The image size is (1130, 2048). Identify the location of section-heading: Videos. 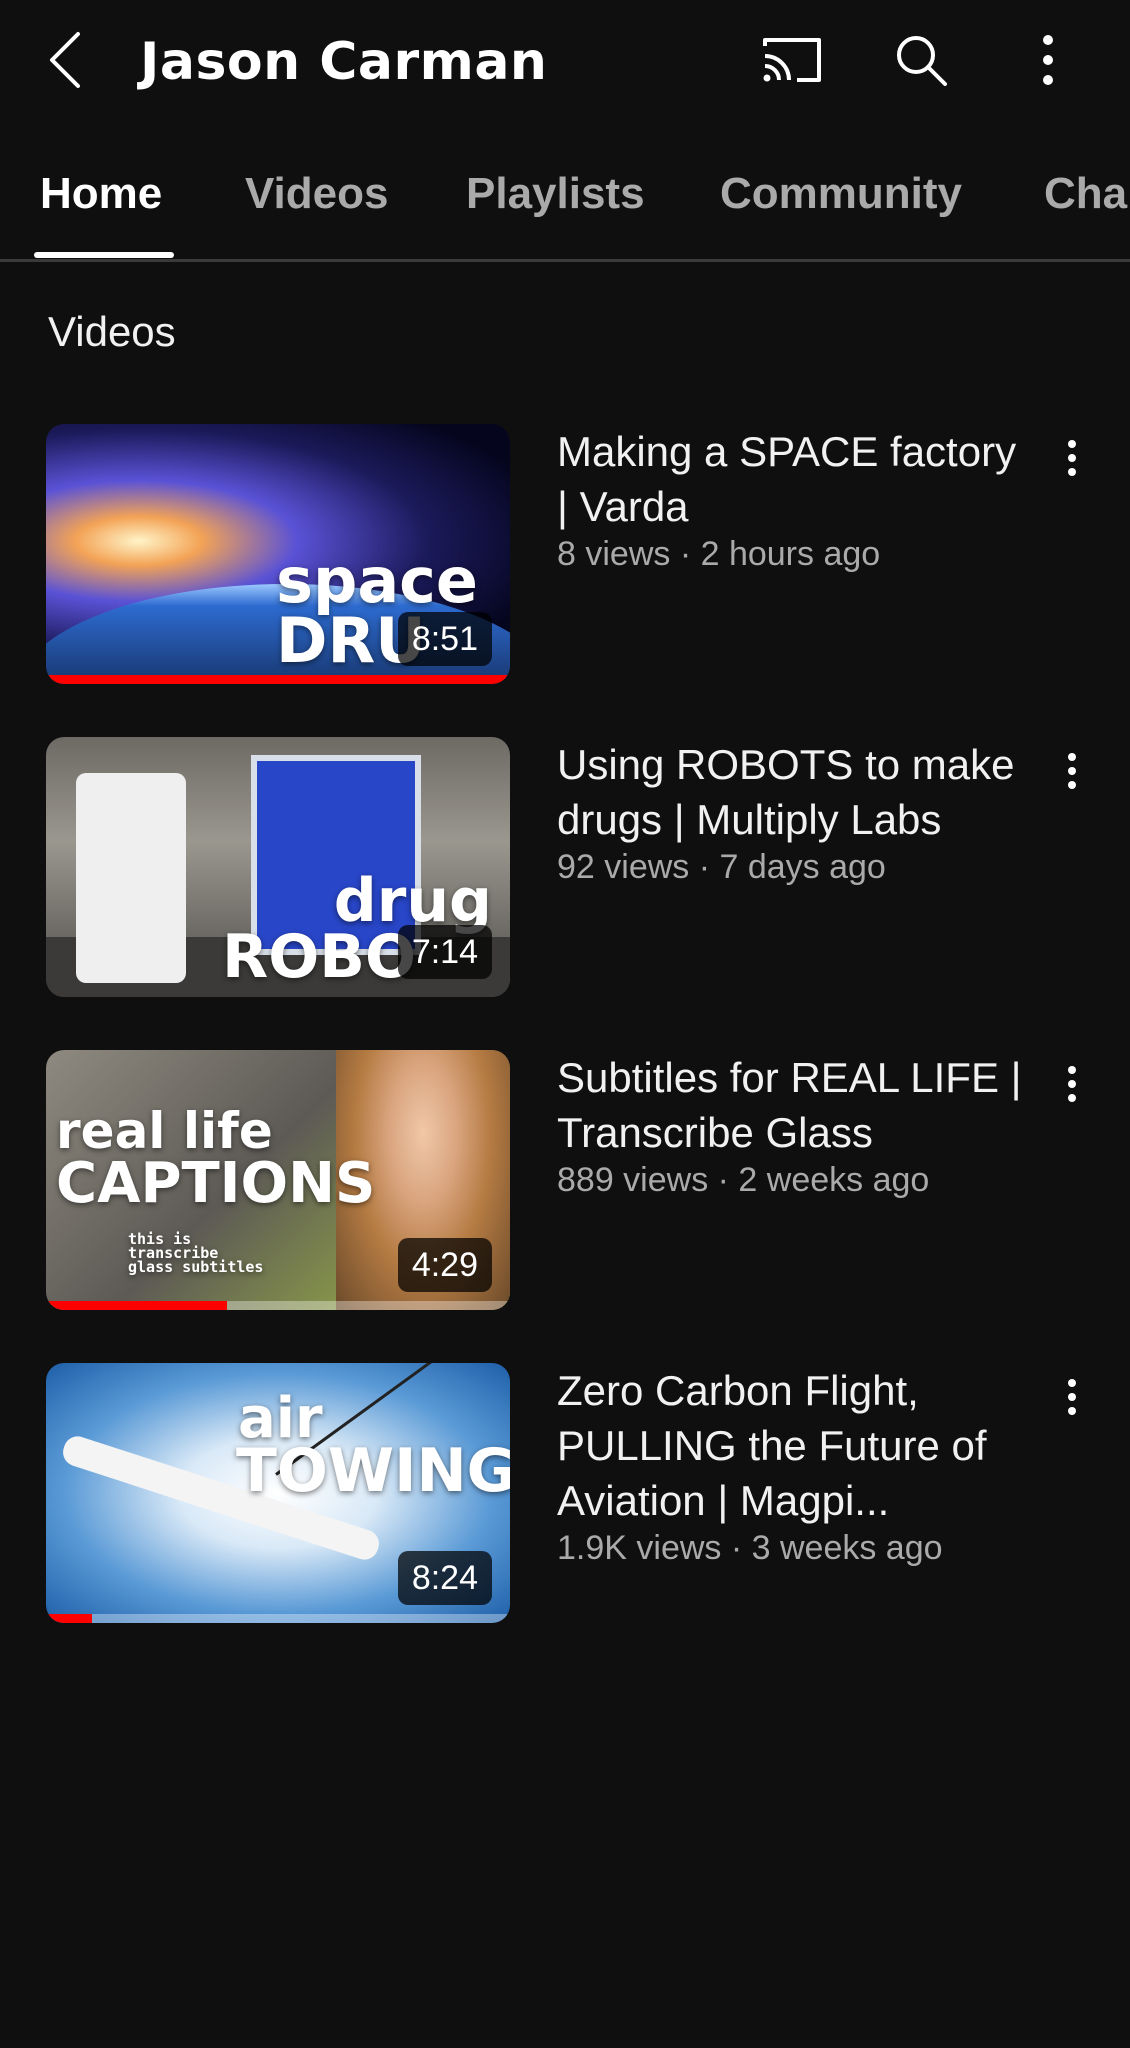
(112, 331).